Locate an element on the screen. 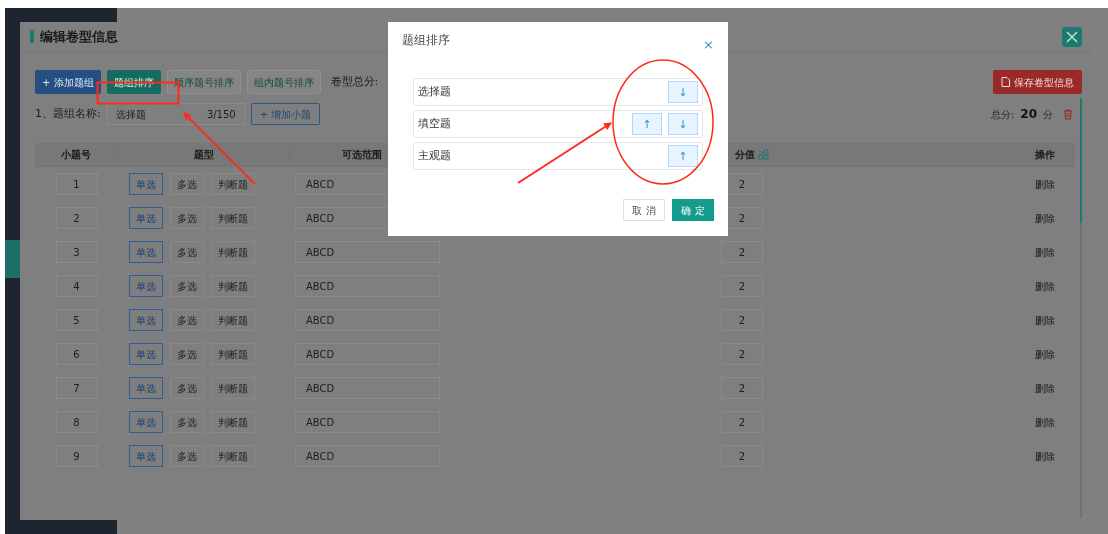  total-score: 20 is located at coordinates (1028, 114).